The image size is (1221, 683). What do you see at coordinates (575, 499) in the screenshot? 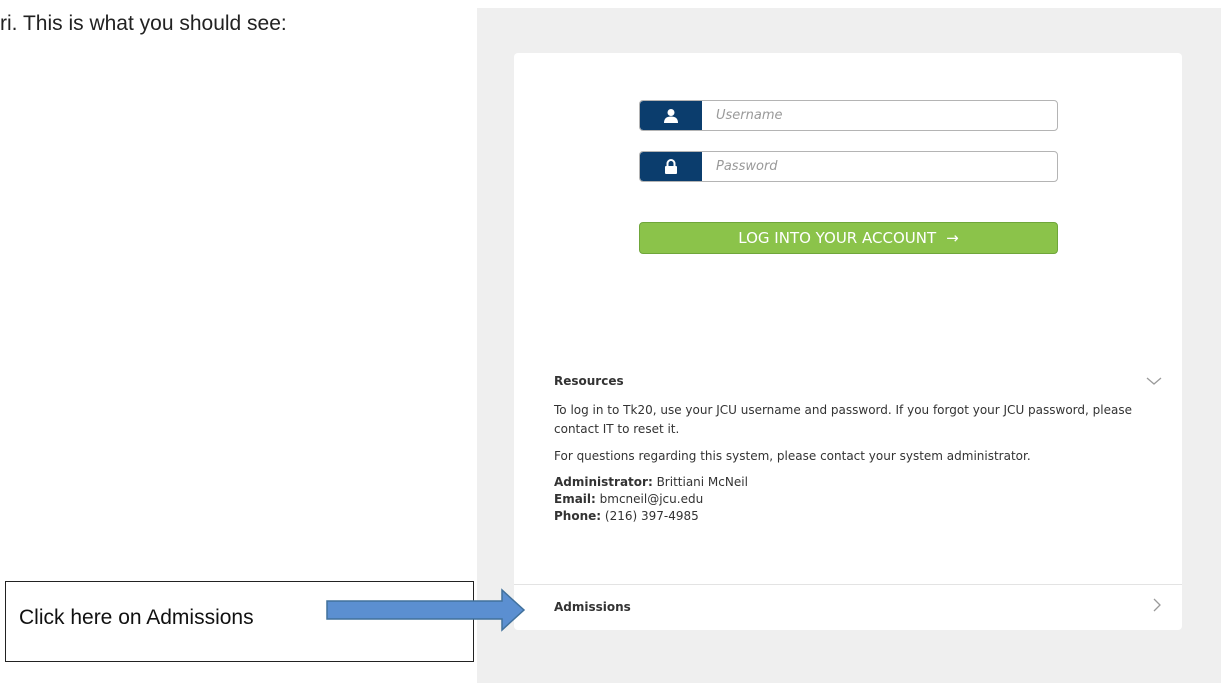
I see `email-label: Email:` at bounding box center [575, 499].